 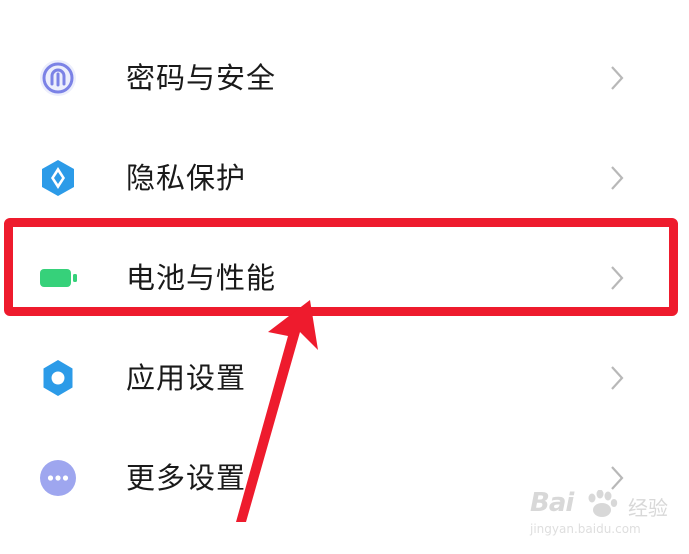 What do you see at coordinates (58, 378) in the screenshot?
I see `gear-icon` at bounding box center [58, 378].